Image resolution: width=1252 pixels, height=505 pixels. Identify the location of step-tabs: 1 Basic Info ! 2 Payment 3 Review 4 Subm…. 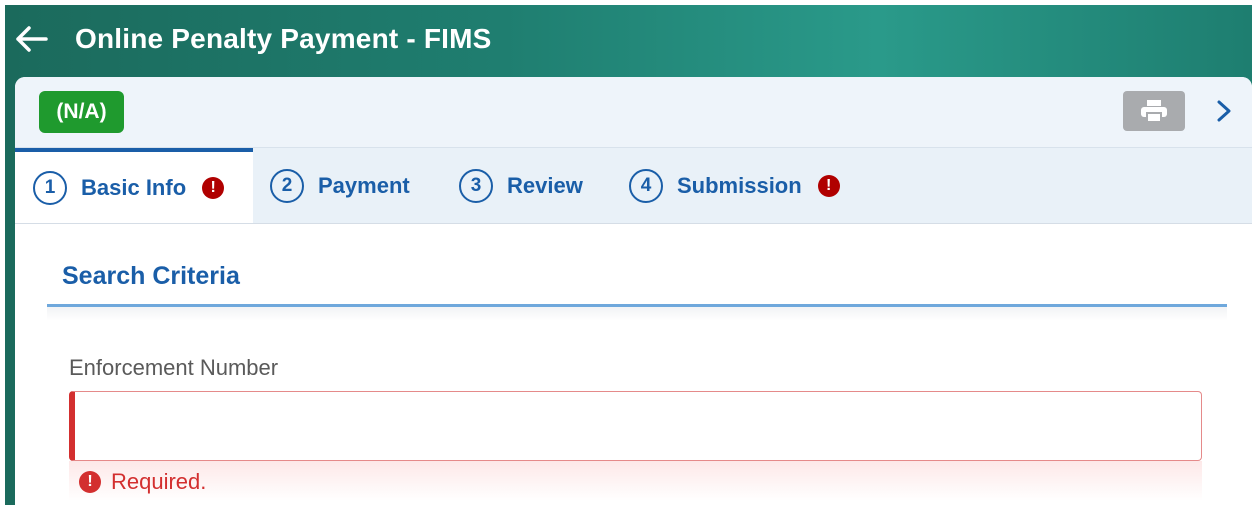
(633, 186).